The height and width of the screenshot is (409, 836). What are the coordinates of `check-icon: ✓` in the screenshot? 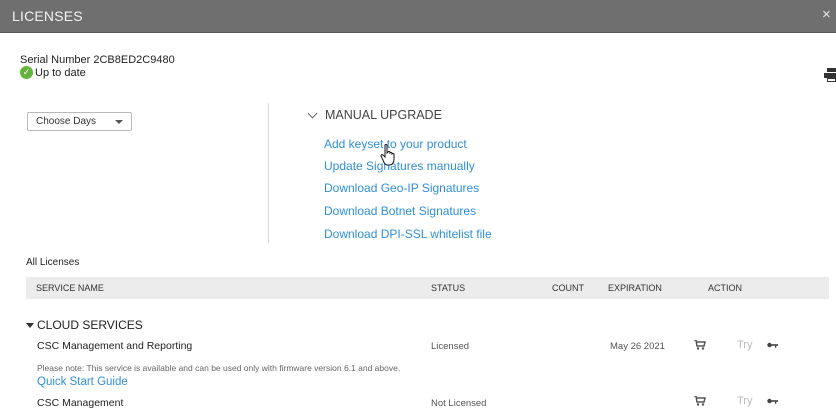 It's located at (26, 72).